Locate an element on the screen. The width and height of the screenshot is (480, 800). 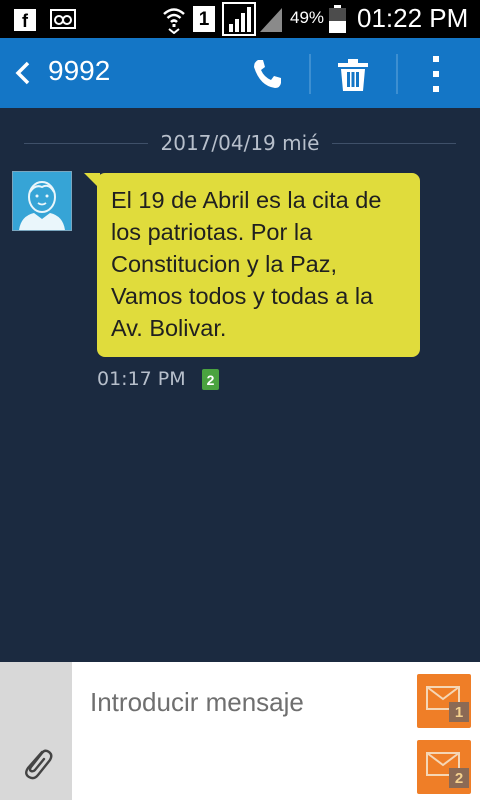
person-icon is located at coordinates (42, 205).